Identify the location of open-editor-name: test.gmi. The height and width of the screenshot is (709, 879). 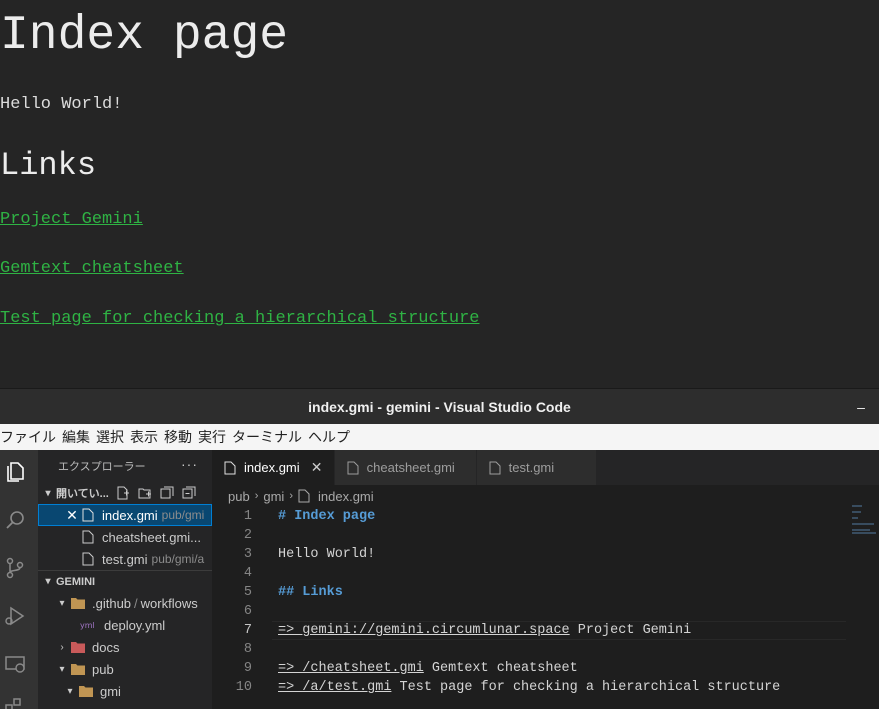
(125, 559).